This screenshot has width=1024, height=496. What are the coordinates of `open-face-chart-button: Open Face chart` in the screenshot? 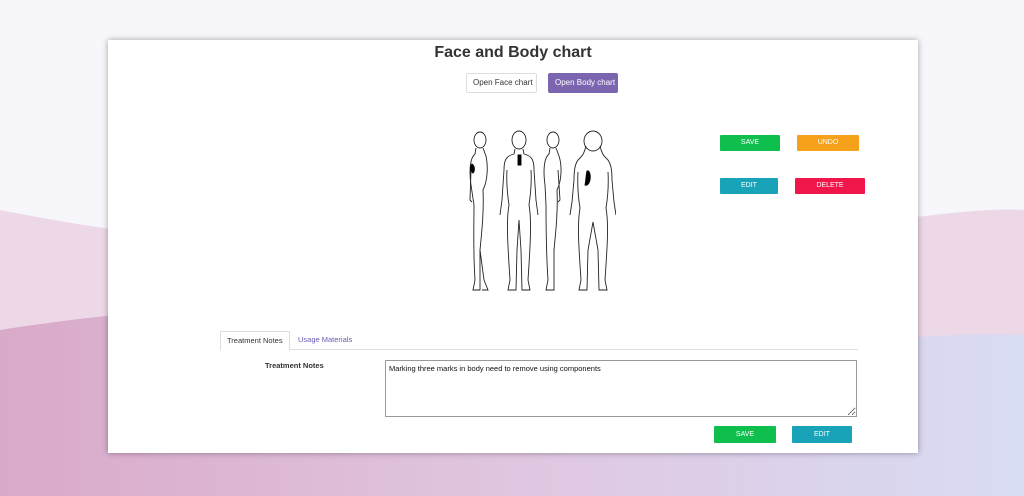 It's located at (501, 83).